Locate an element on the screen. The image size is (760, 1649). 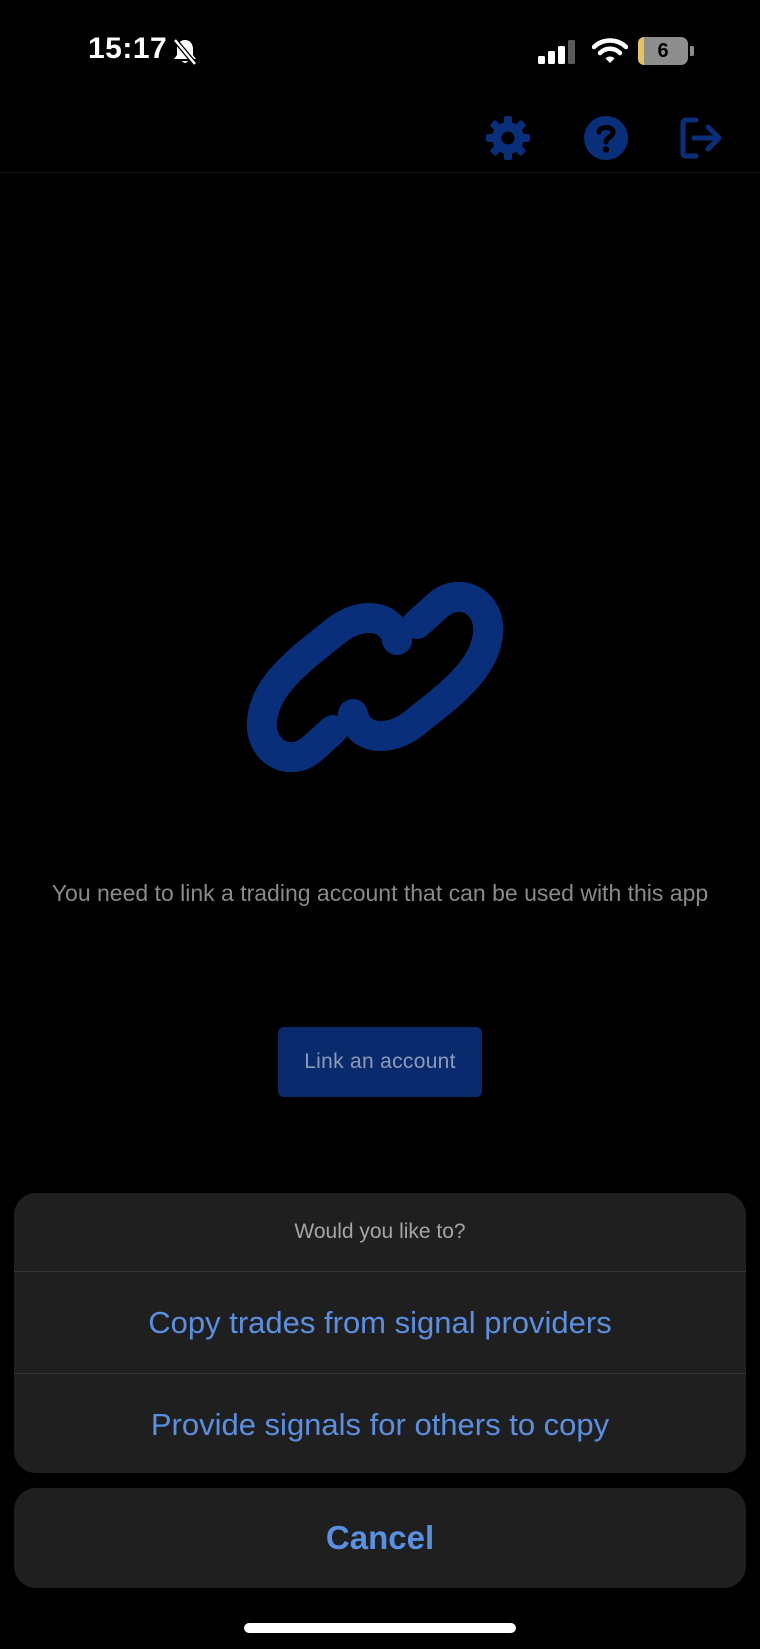
battery-level: 6 is located at coordinates (663, 51).